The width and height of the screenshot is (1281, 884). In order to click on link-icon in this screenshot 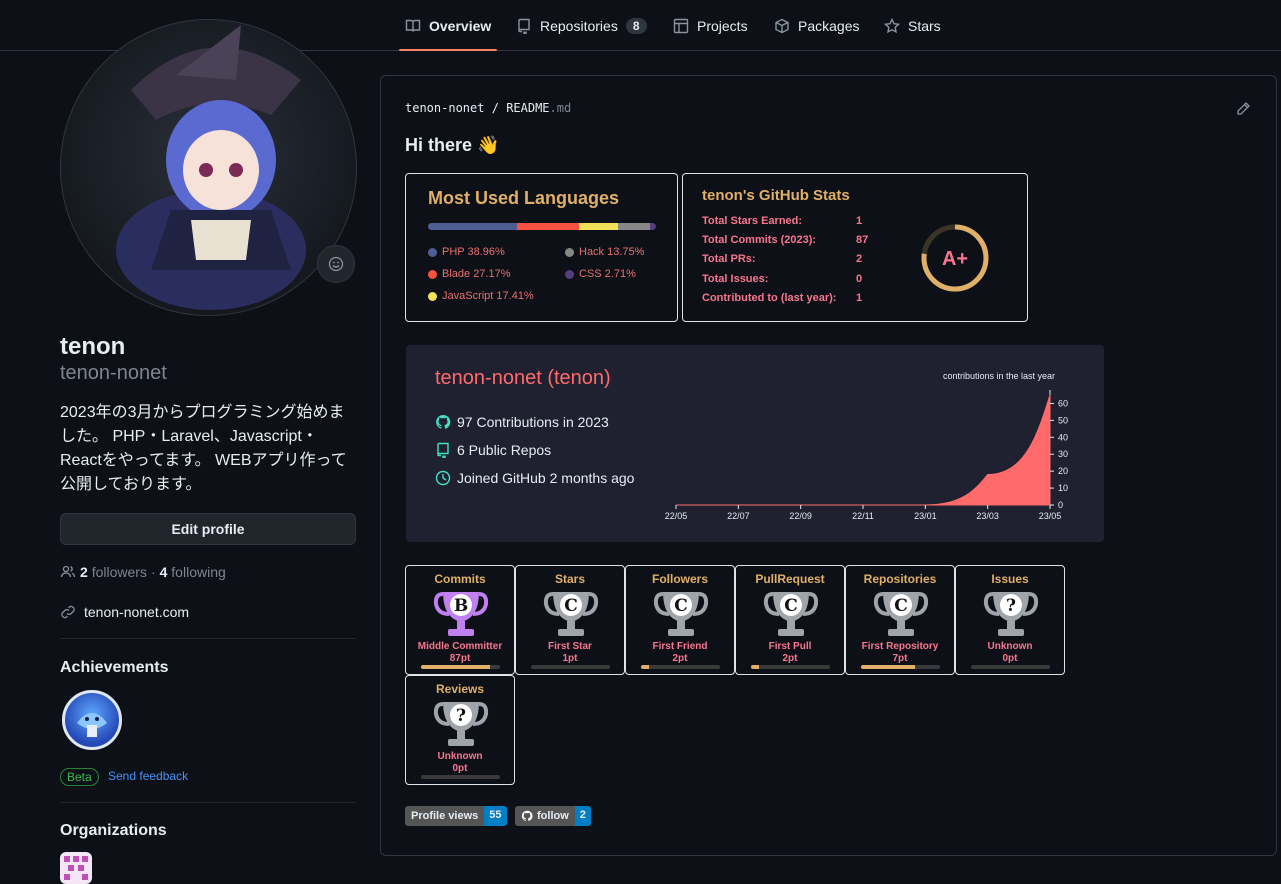, I will do `click(68, 612)`.